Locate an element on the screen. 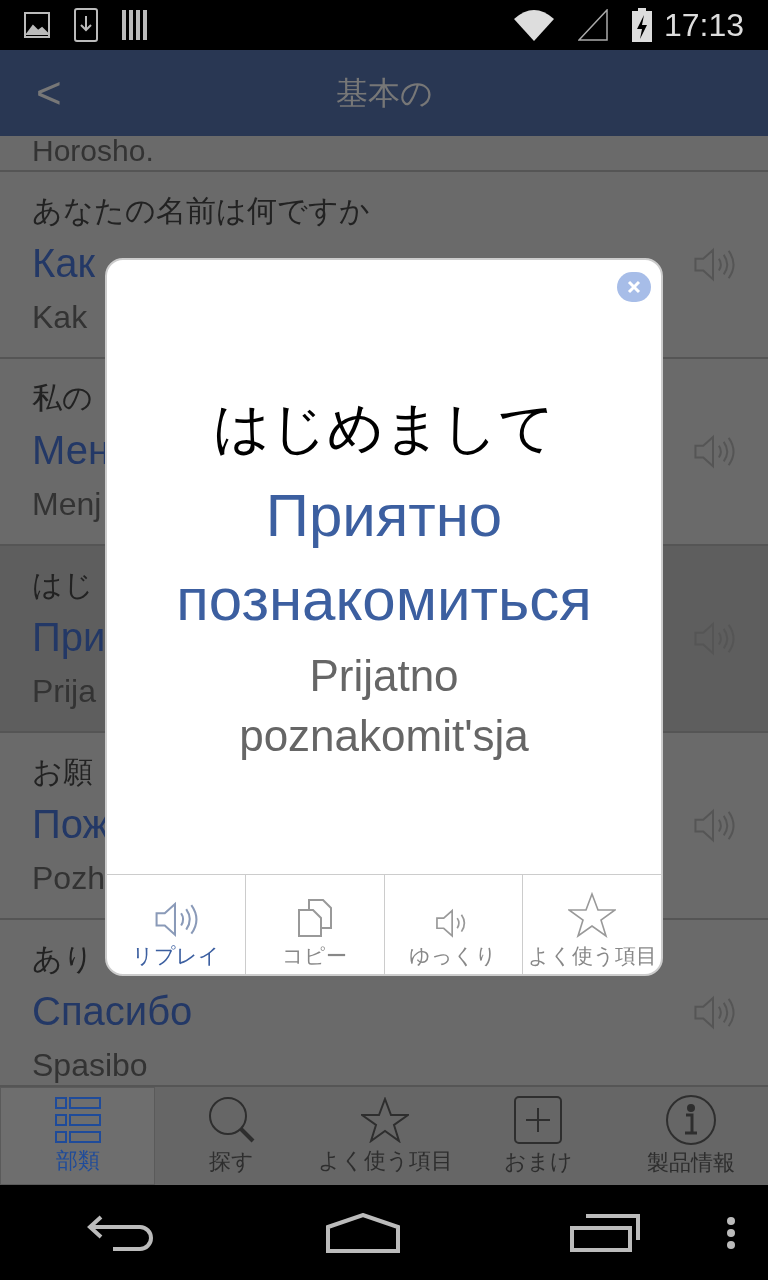  screen-title: 基本の is located at coordinates (384, 93).